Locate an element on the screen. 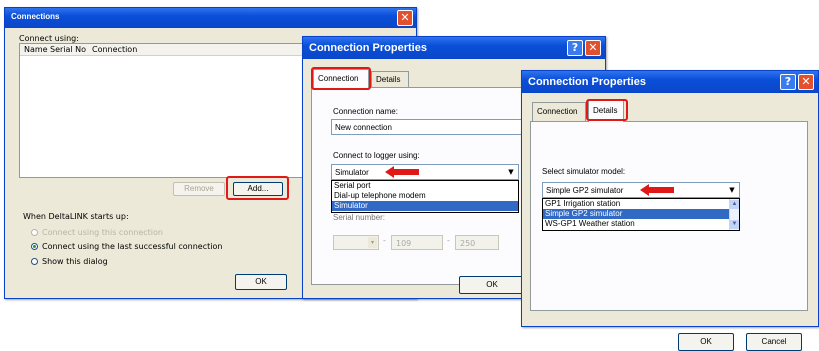 This screenshot has height=351, width=819. list-item: Simulator is located at coordinates (425, 206).